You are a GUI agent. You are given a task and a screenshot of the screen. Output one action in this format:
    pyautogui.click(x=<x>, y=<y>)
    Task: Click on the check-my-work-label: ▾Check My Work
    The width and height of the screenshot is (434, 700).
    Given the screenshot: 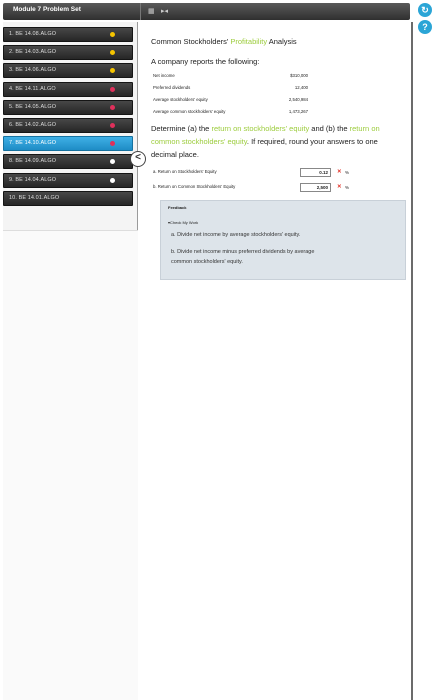 What is the action you would take?
    pyautogui.click(x=183, y=222)
    